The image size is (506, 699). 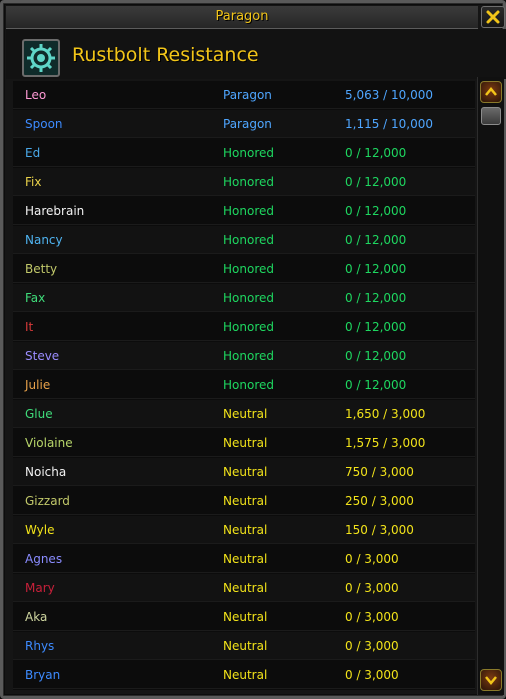 What do you see at coordinates (29, 327) in the screenshot?
I see `npc-name: It` at bounding box center [29, 327].